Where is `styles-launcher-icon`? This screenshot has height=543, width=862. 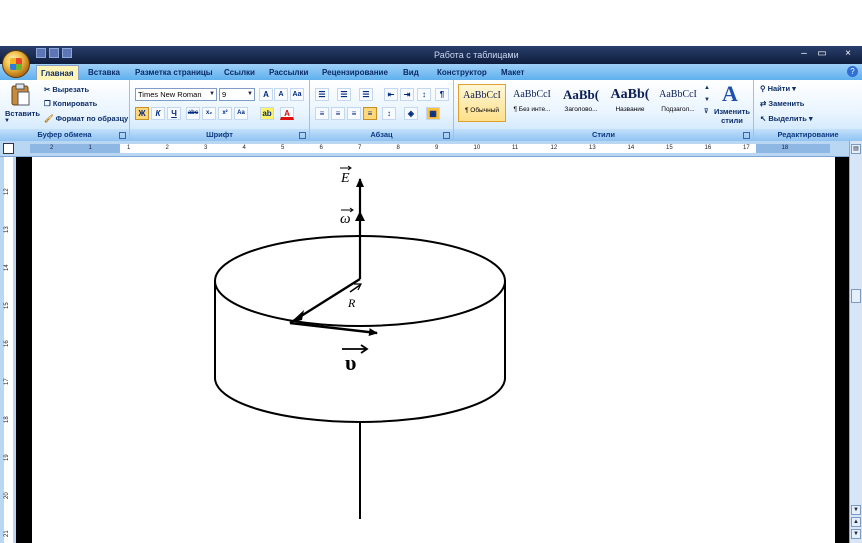 styles-launcher-icon is located at coordinates (746, 135).